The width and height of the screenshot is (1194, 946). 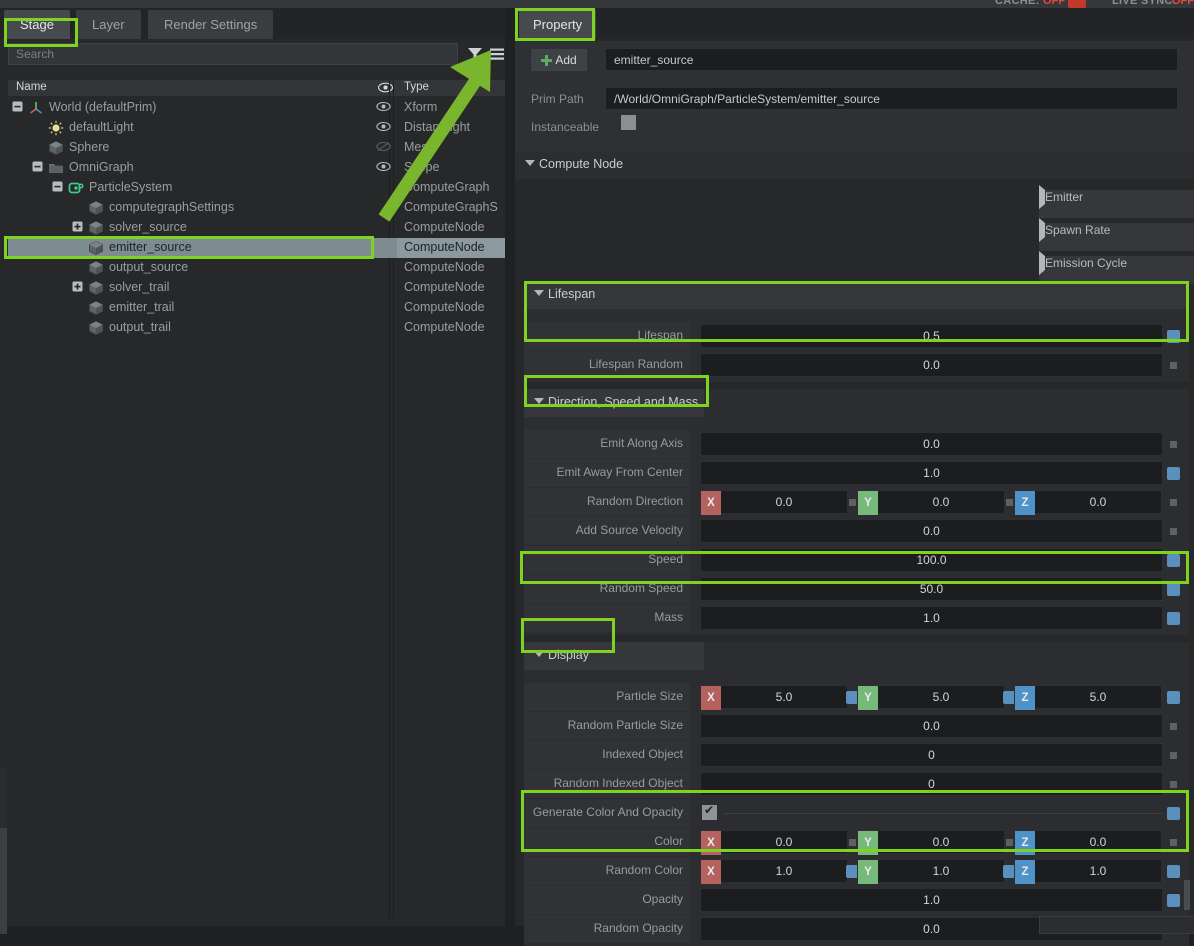 What do you see at coordinates (37, 24) in the screenshot?
I see `tab-stage: Stage` at bounding box center [37, 24].